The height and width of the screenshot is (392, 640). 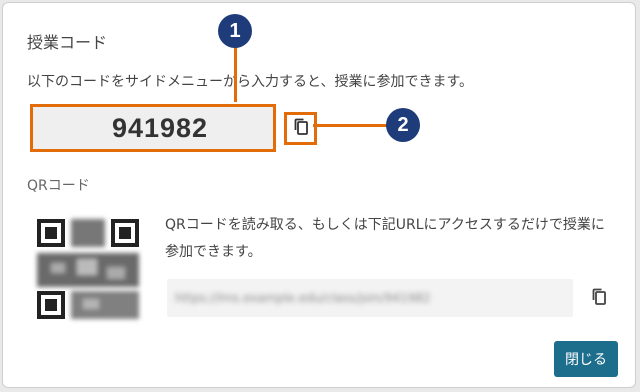 I want to click on qr-code-image, so click(x=88, y=269).